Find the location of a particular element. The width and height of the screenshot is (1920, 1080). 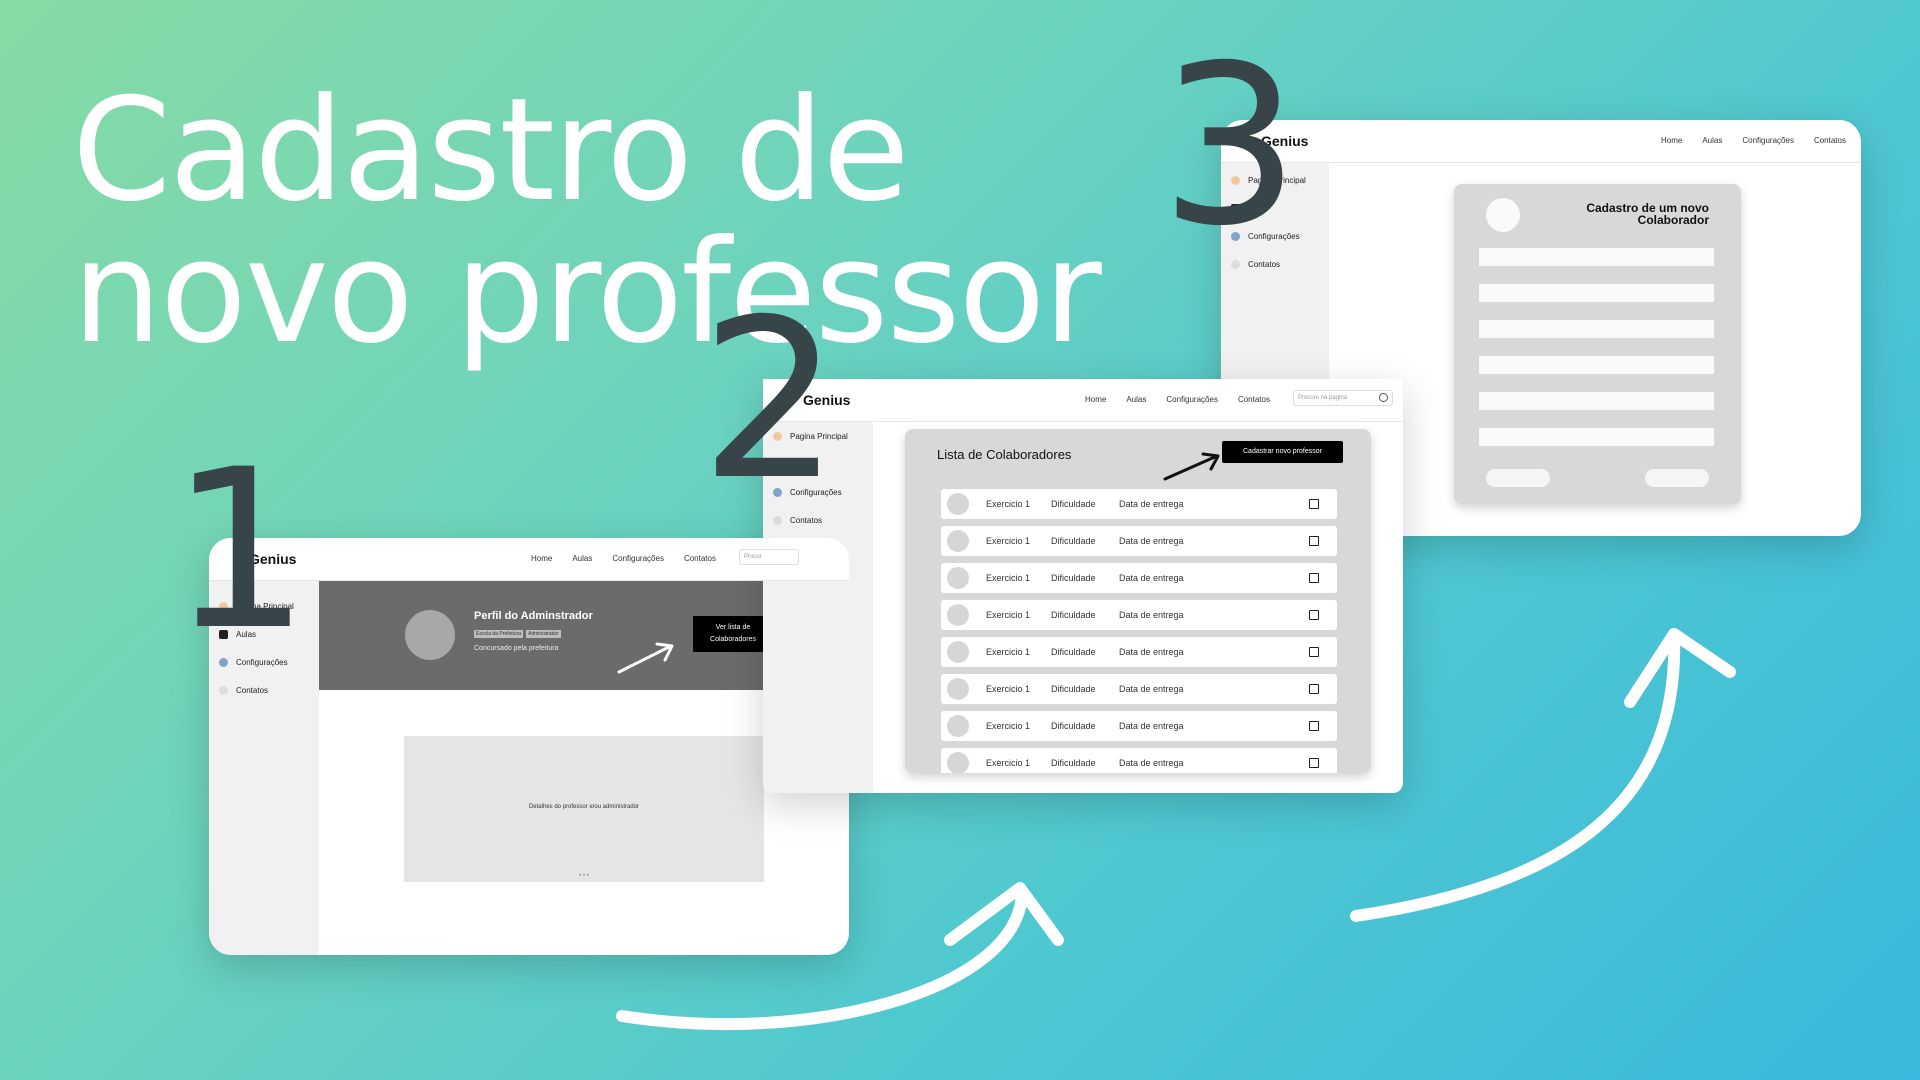

add-teacher-button: Cadastrar novo professor is located at coordinates (1282, 452).